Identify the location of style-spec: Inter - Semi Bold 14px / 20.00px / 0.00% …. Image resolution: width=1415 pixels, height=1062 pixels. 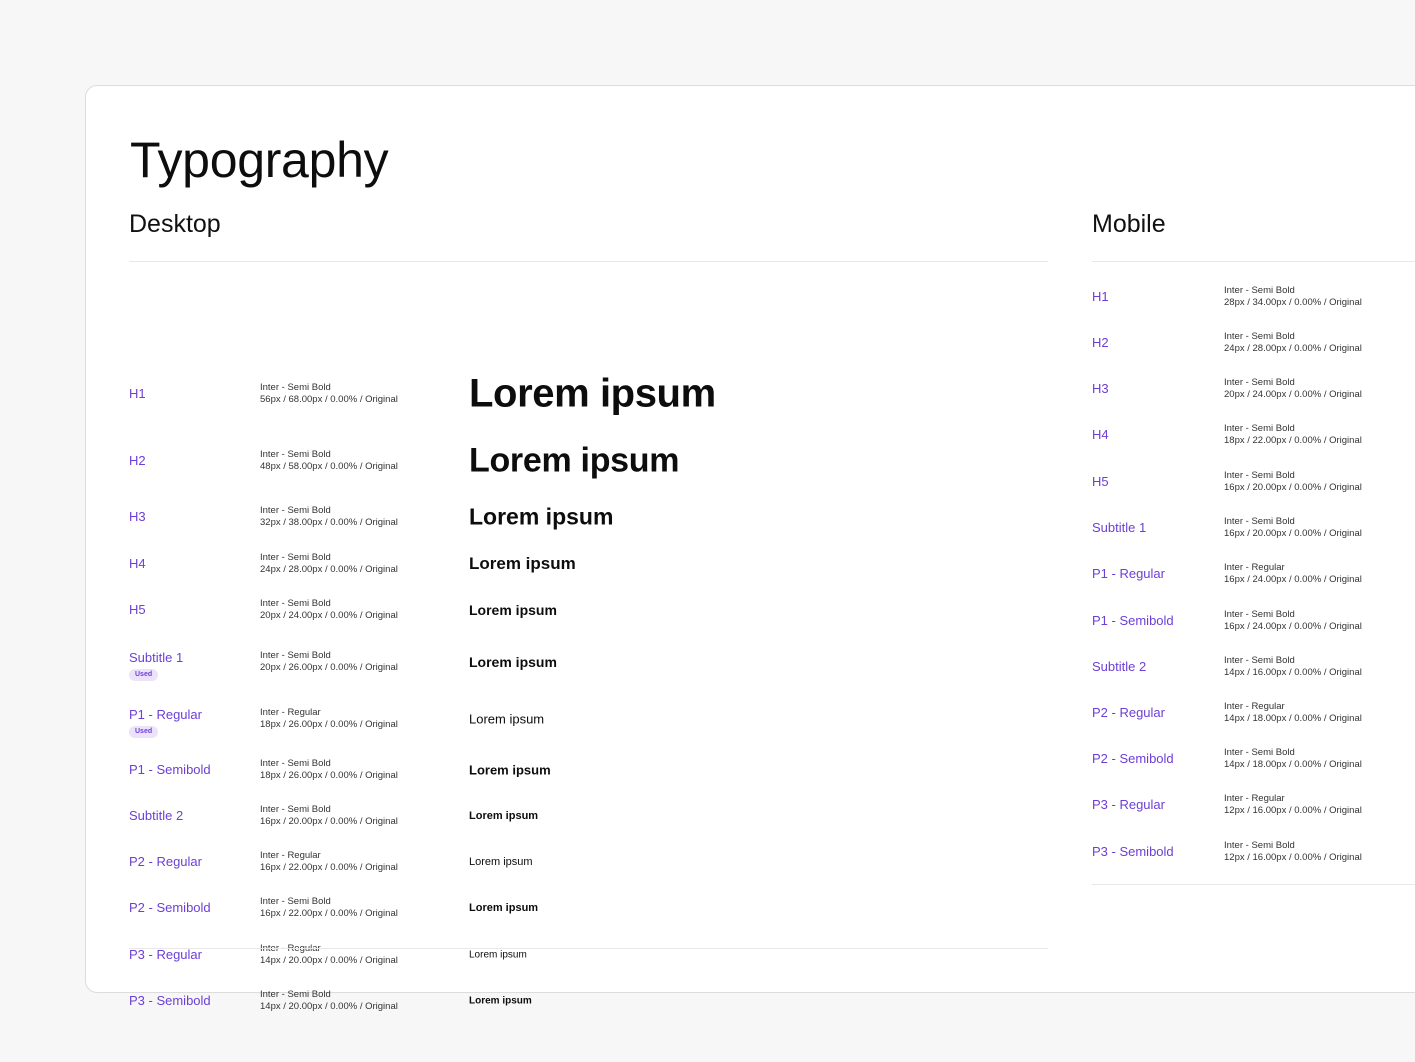
(329, 1001).